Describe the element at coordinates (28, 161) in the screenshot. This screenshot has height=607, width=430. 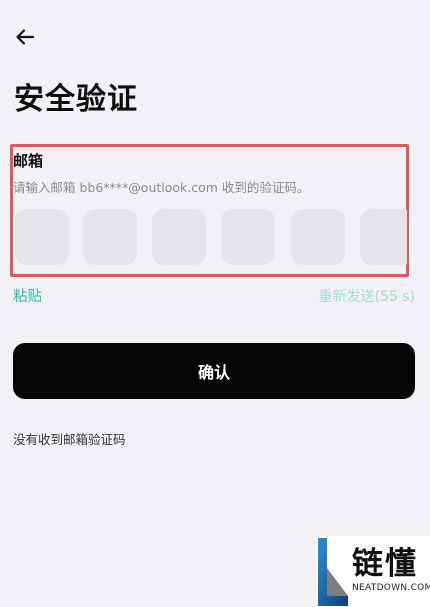
I see `email-section-label: 邮箱` at that location.